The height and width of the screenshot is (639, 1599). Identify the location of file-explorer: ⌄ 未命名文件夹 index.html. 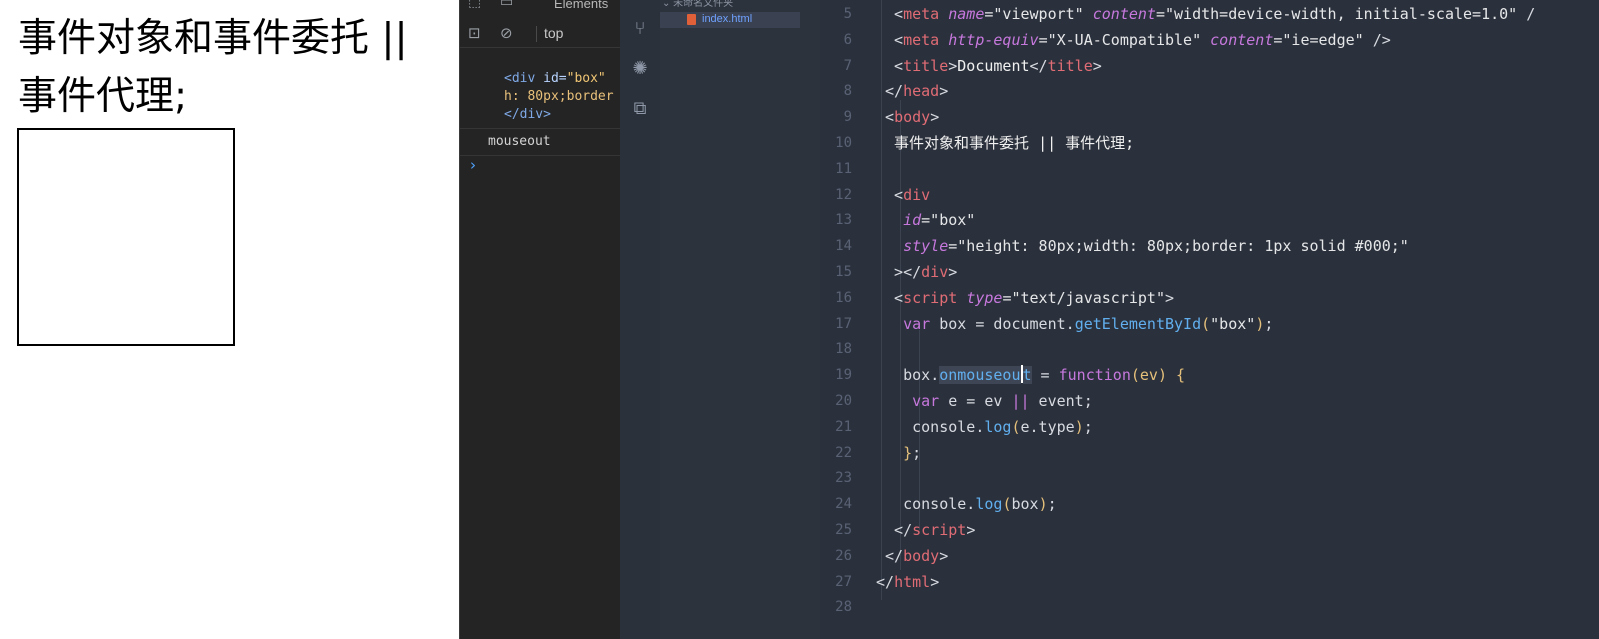
(740, 319).